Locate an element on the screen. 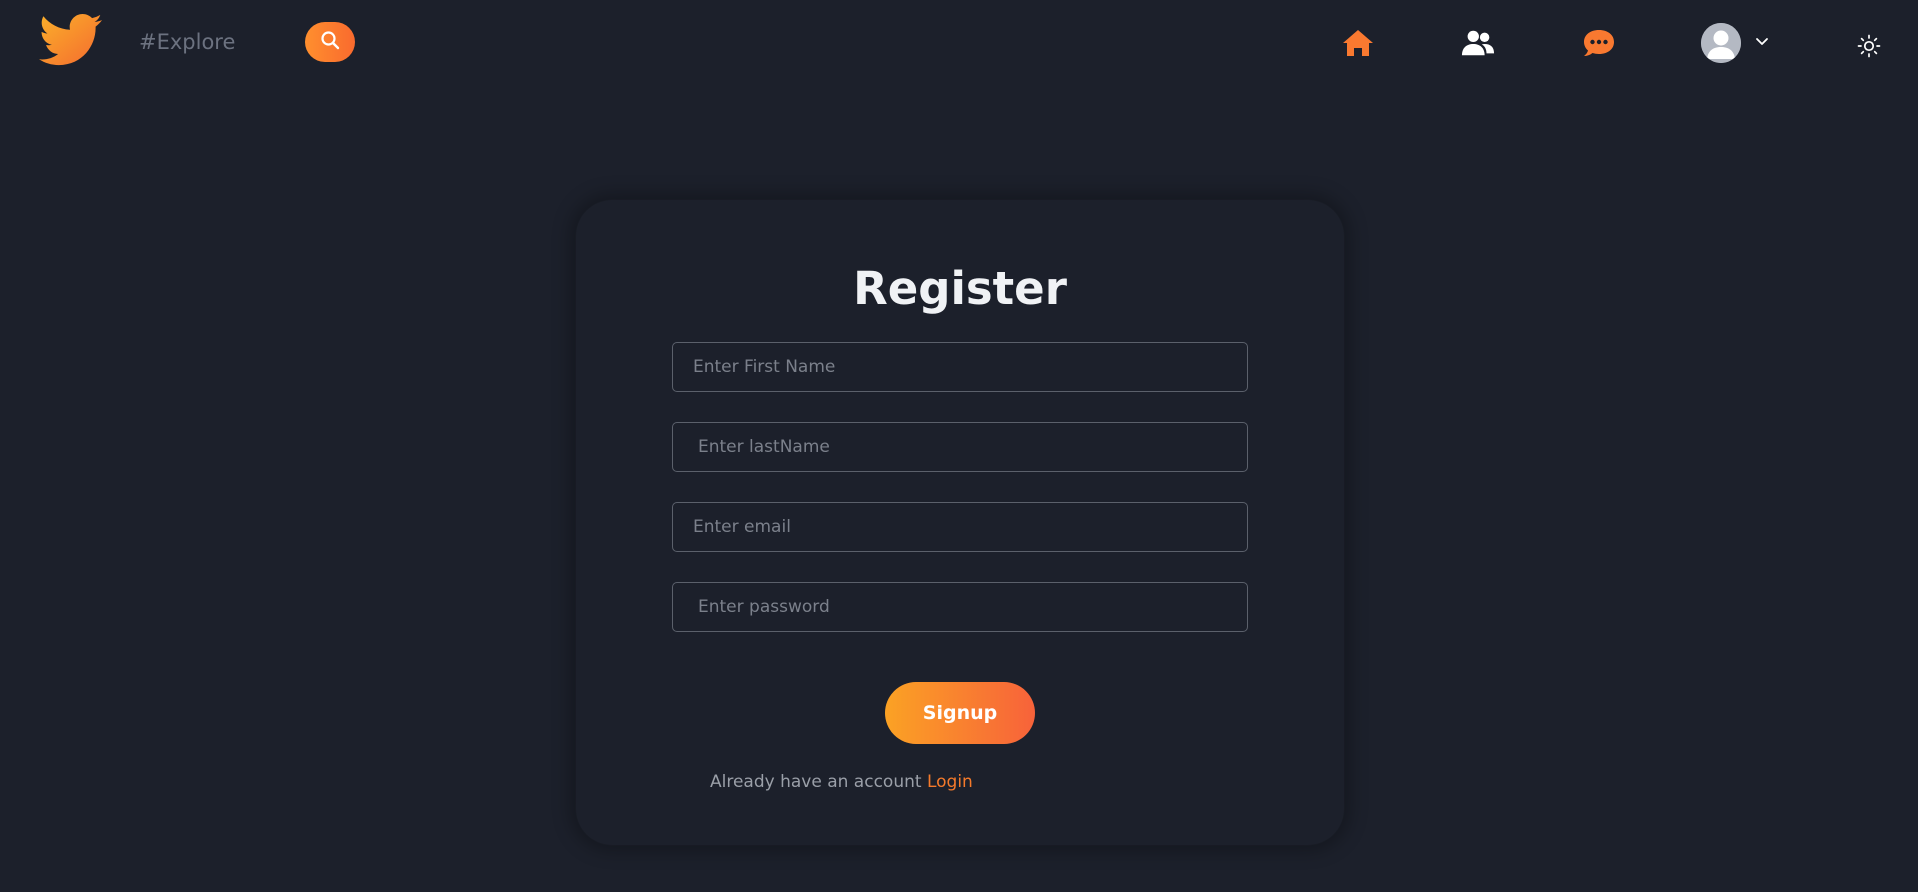 The height and width of the screenshot is (892, 1918). search-icon is located at coordinates (330, 42).